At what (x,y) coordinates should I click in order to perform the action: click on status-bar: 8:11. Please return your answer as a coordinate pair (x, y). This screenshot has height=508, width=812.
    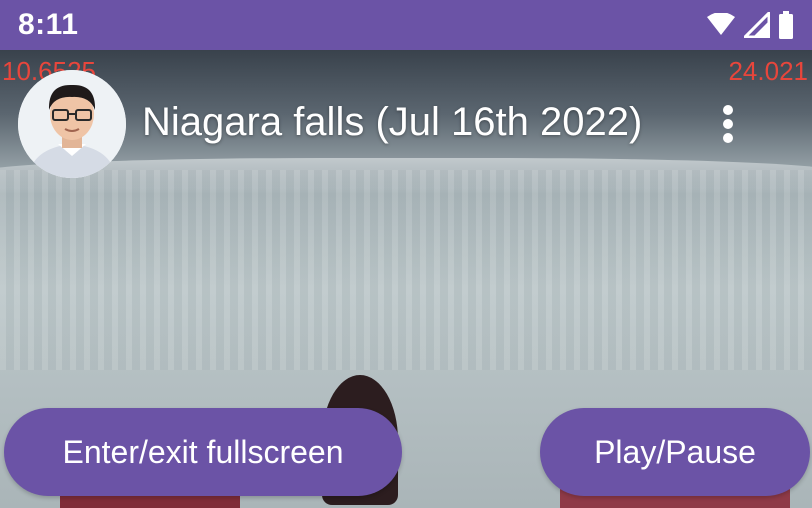
    Looking at the image, I should click on (406, 25).